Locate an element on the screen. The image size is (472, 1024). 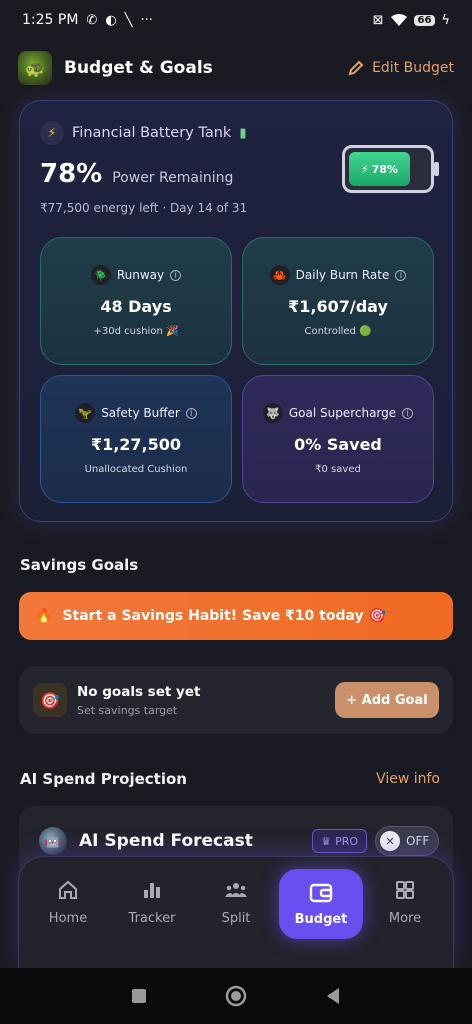
slash-icon: ╲ is located at coordinates (128, 20).